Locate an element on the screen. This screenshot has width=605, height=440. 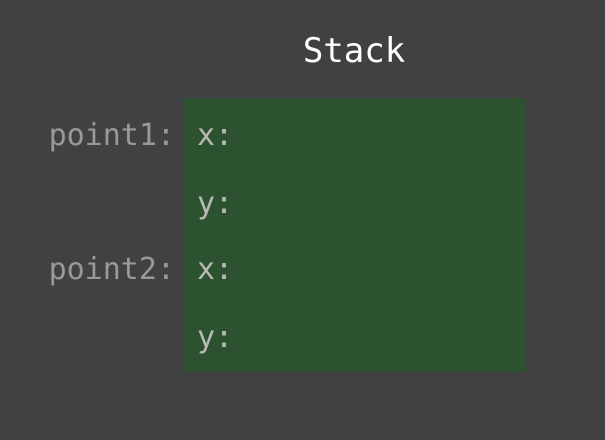
stack-title: Stack is located at coordinates (354, 51).